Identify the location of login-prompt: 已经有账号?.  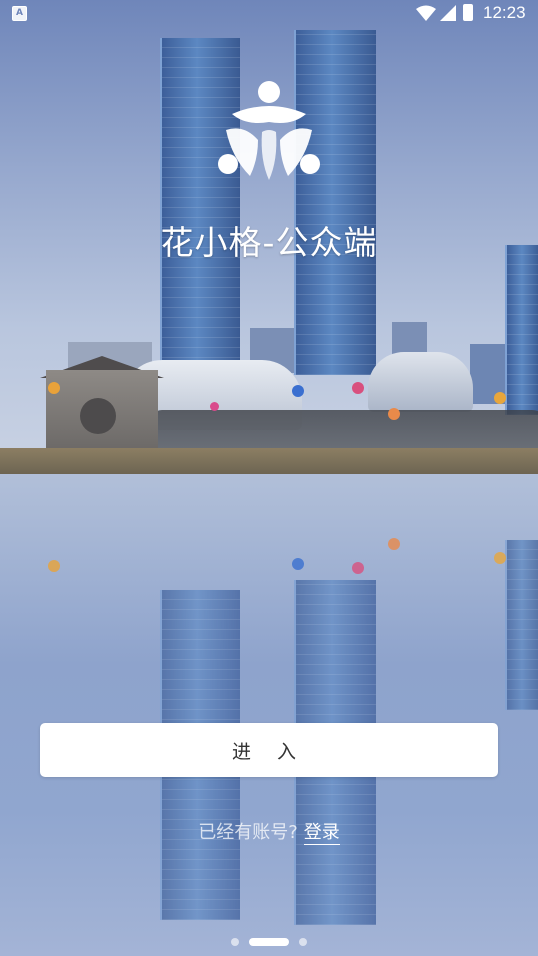
(248, 832).